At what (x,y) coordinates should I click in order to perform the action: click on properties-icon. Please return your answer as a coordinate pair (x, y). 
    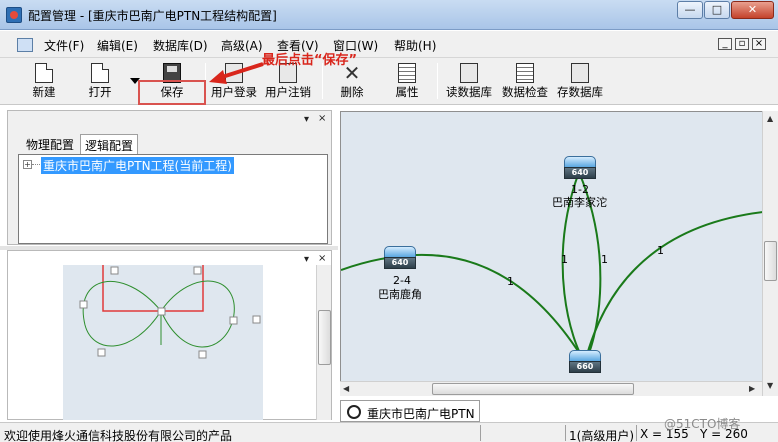
    Looking at the image, I should click on (407, 73).